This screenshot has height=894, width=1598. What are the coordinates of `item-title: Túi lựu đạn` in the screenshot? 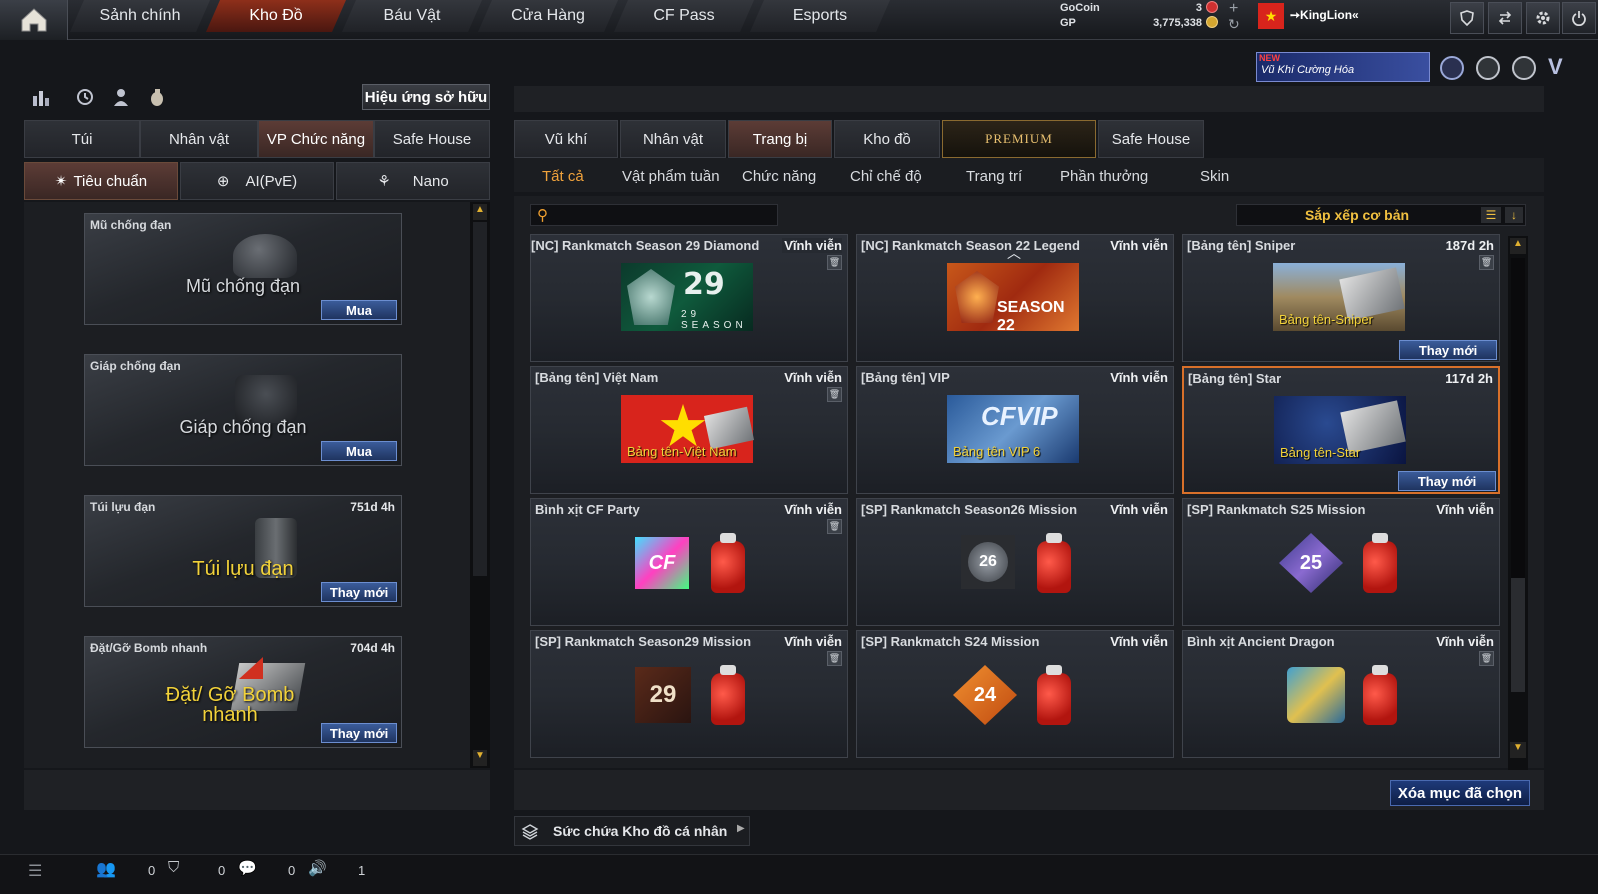 It's located at (123, 507).